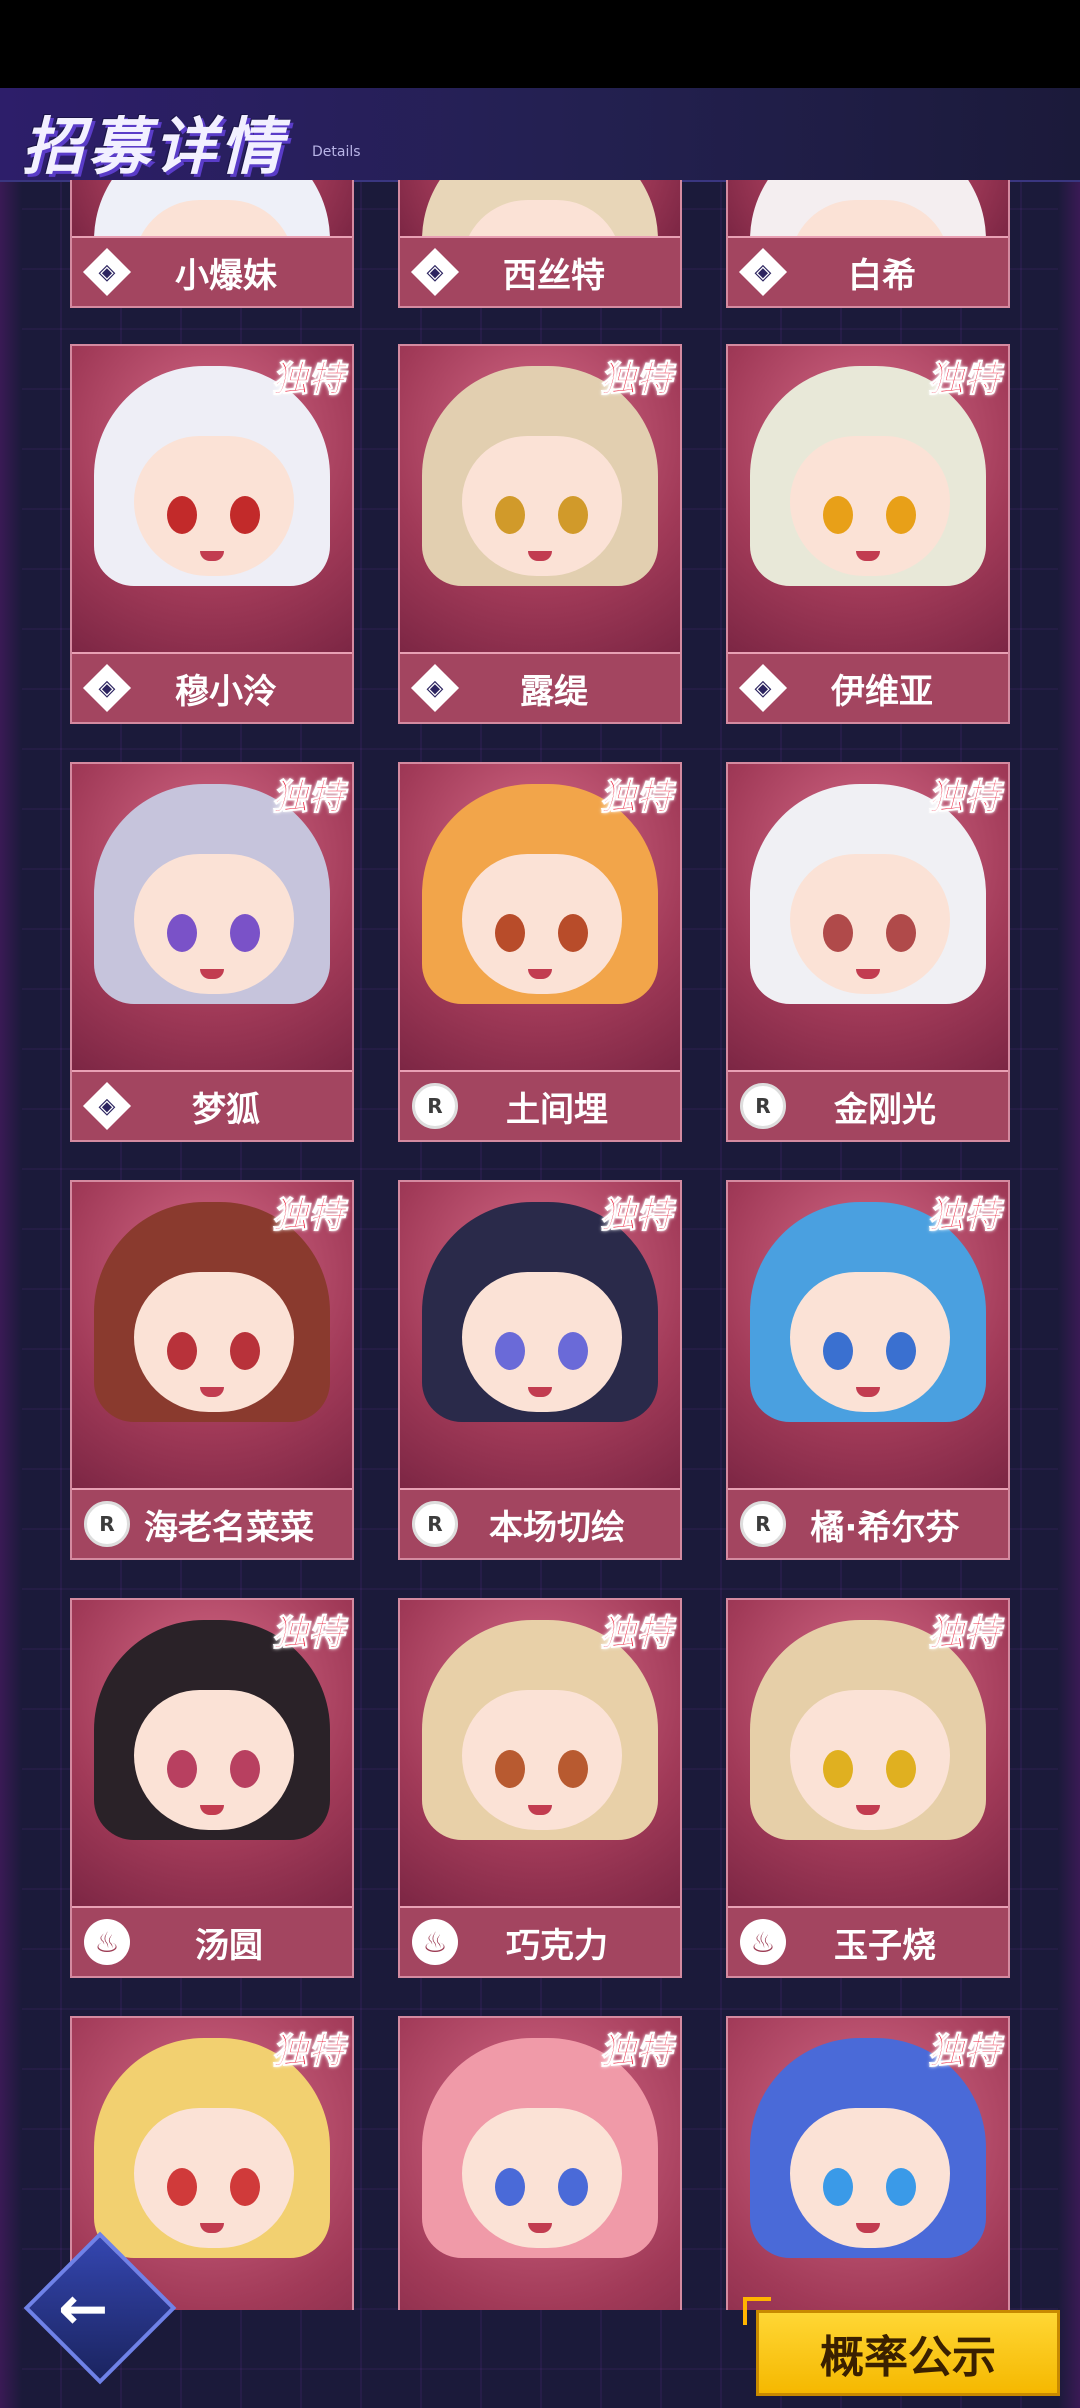 This screenshot has width=1080, height=2408. I want to click on character-name-bar: ◈ 梦狐, so click(212, 1105).